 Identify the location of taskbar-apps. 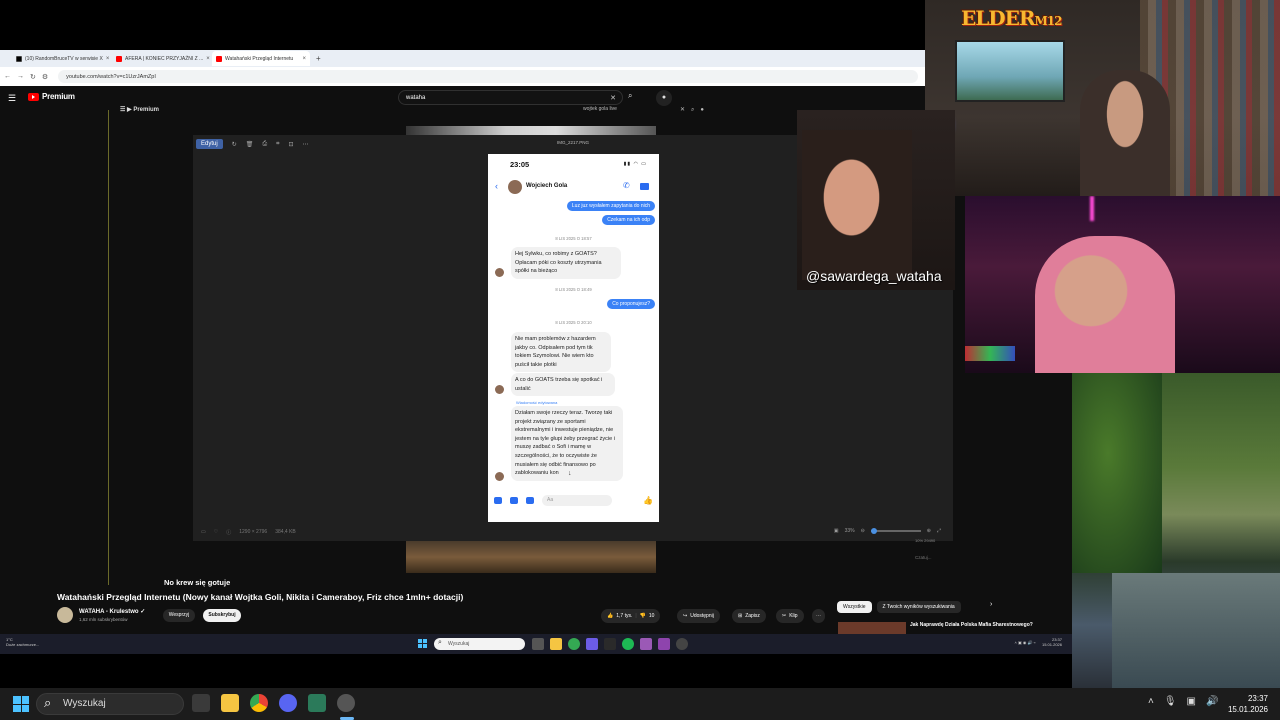
(273, 703).